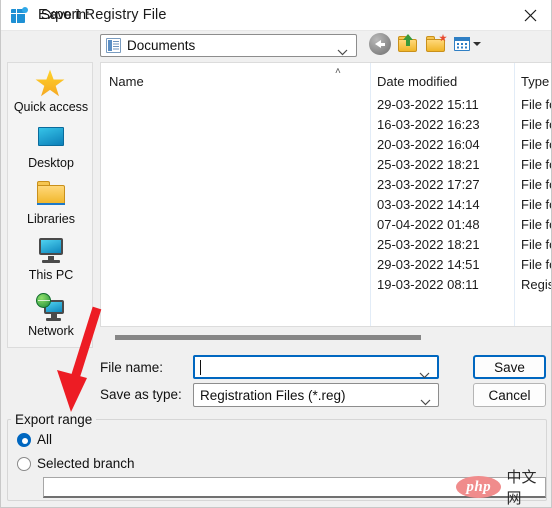 This screenshot has height=508, width=552. What do you see at coordinates (51, 163) in the screenshot?
I see `sidebar-item-label: Desktop` at bounding box center [51, 163].